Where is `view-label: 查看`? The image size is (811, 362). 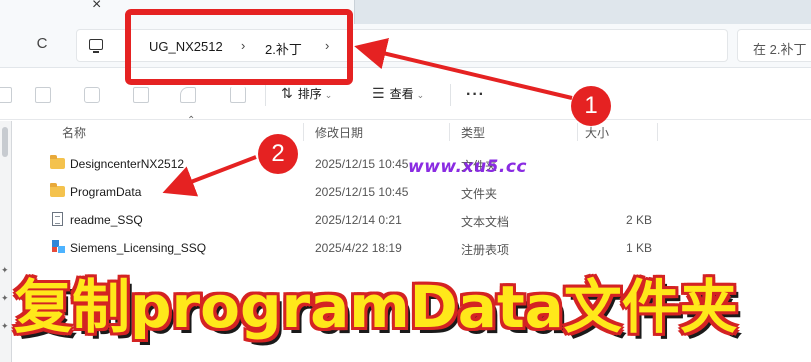
view-label: 查看 is located at coordinates (401, 94).